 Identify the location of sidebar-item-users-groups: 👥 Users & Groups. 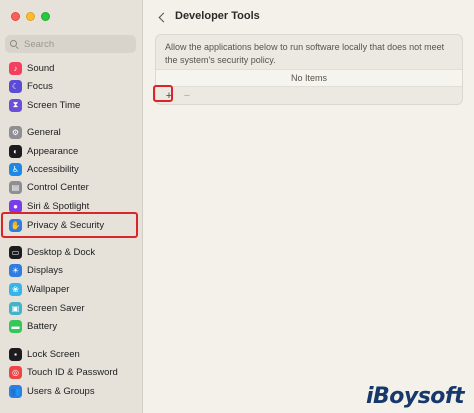
(70, 391).